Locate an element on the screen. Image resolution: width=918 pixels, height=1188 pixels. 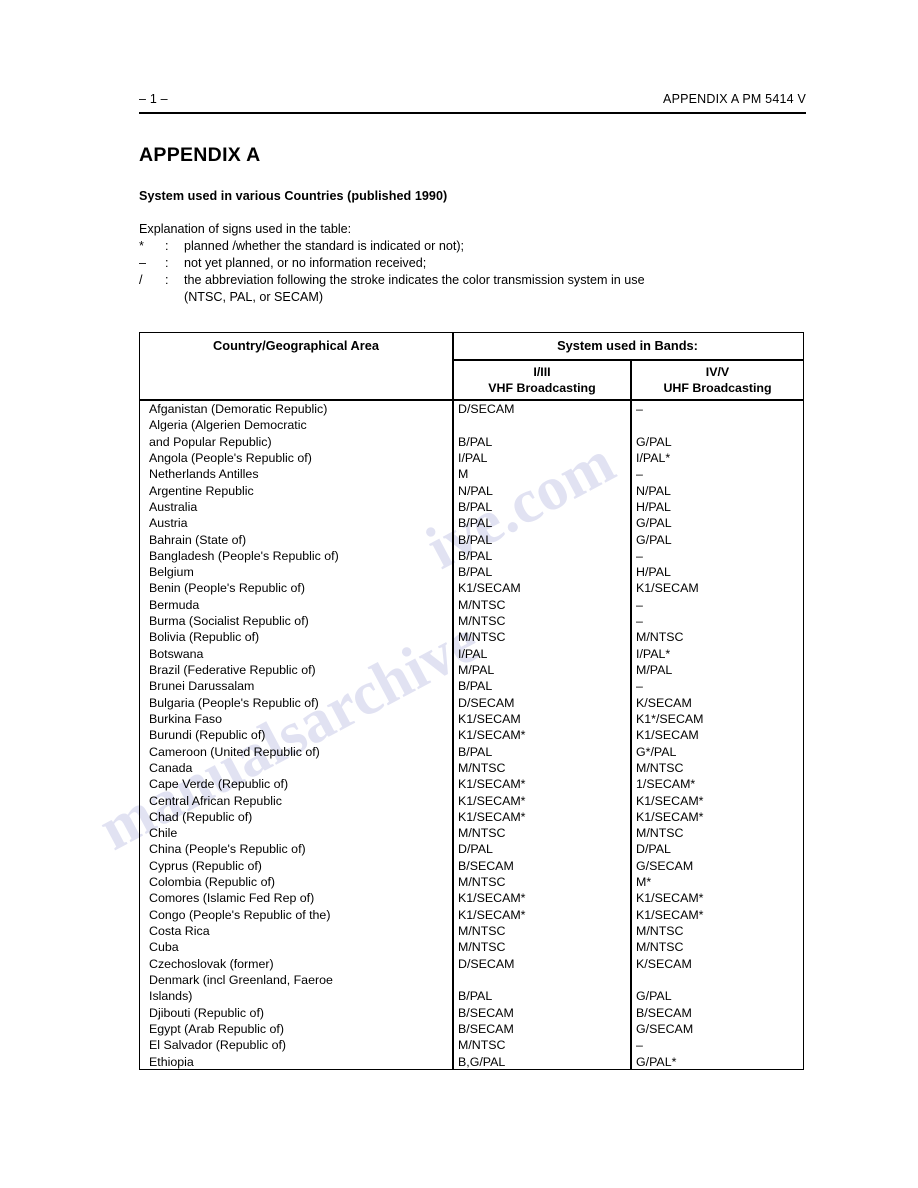
table-row: Australia B/PAL H/PAL is located at coordinates (471, 507).